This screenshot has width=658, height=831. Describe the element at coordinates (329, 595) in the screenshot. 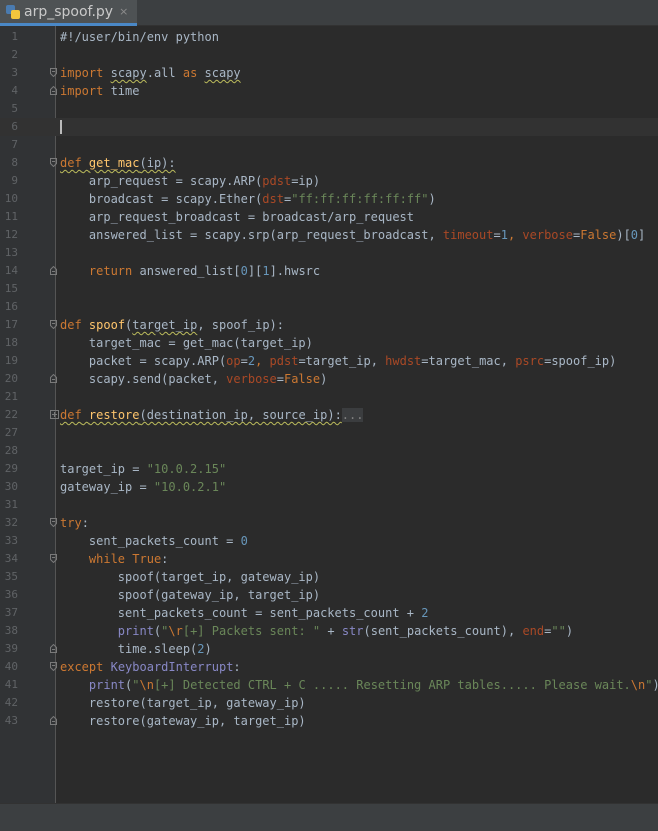

I see `code-line: 36 spoof(gateway_ip, target_ip)` at that location.